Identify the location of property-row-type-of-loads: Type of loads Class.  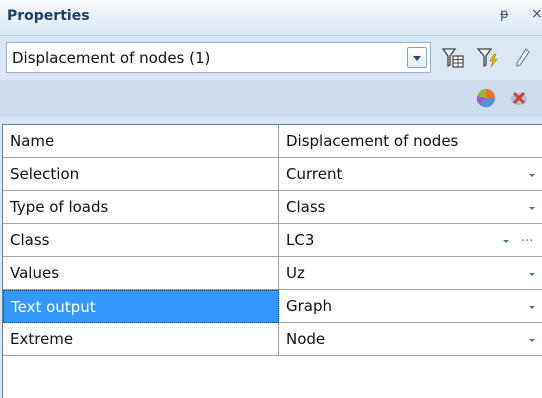
(272, 207).